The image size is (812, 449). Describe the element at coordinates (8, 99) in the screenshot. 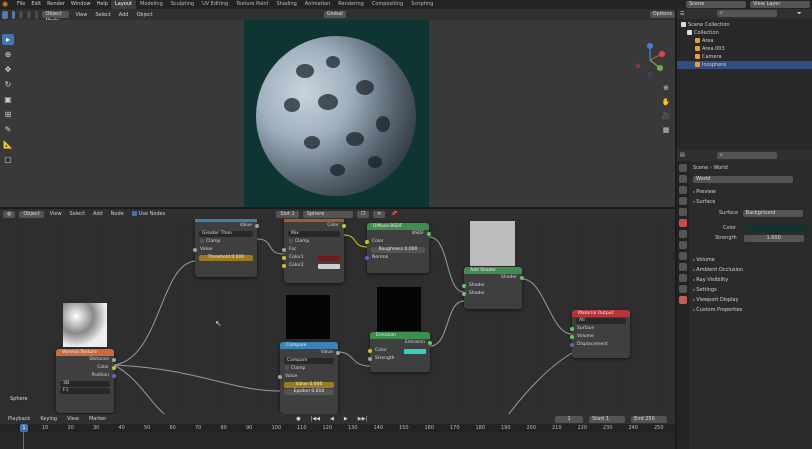

I see `scale-tool-icon: ▣` at that location.